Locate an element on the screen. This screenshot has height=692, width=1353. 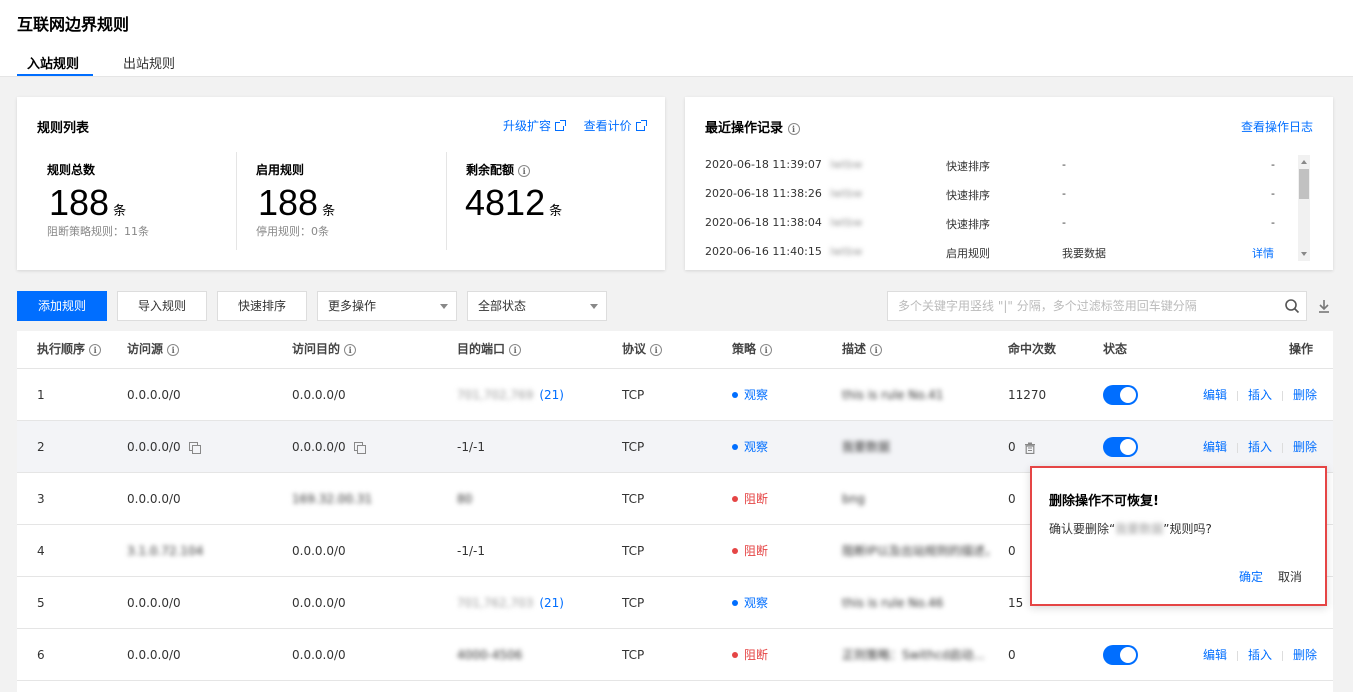
stat-total-rules: 规则总数 188 条 阻断策略规则：11条 is located at coordinates (137, 204).